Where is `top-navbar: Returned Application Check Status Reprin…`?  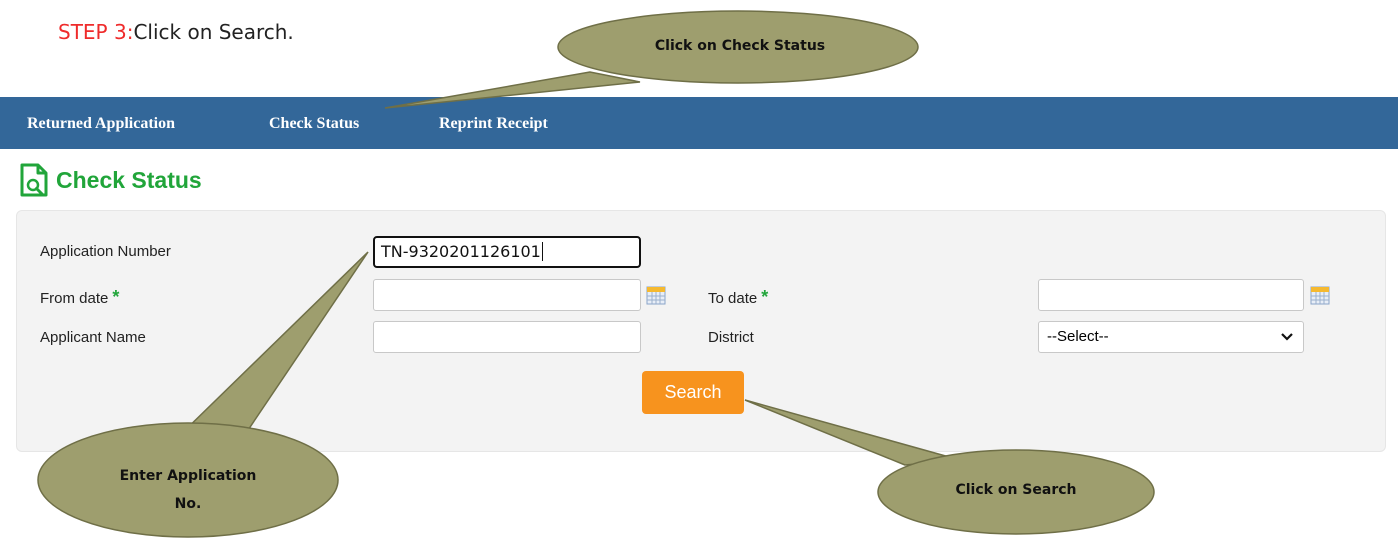 top-navbar: Returned Application Check Status Reprin… is located at coordinates (699, 123).